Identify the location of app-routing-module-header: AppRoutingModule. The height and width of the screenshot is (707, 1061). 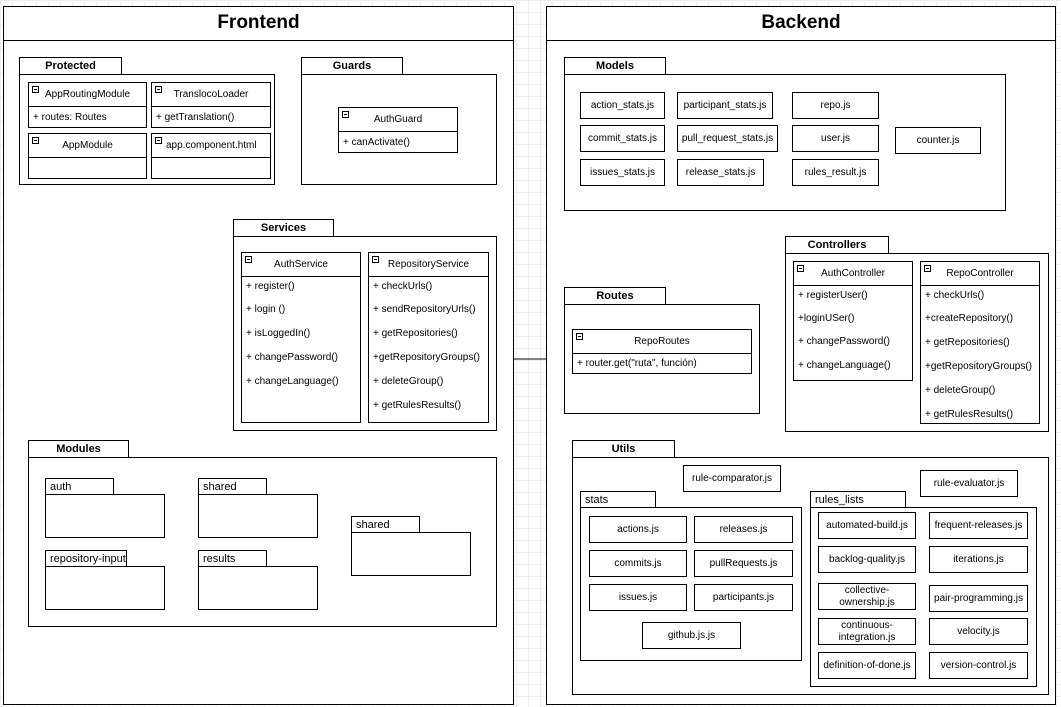
(87, 95).